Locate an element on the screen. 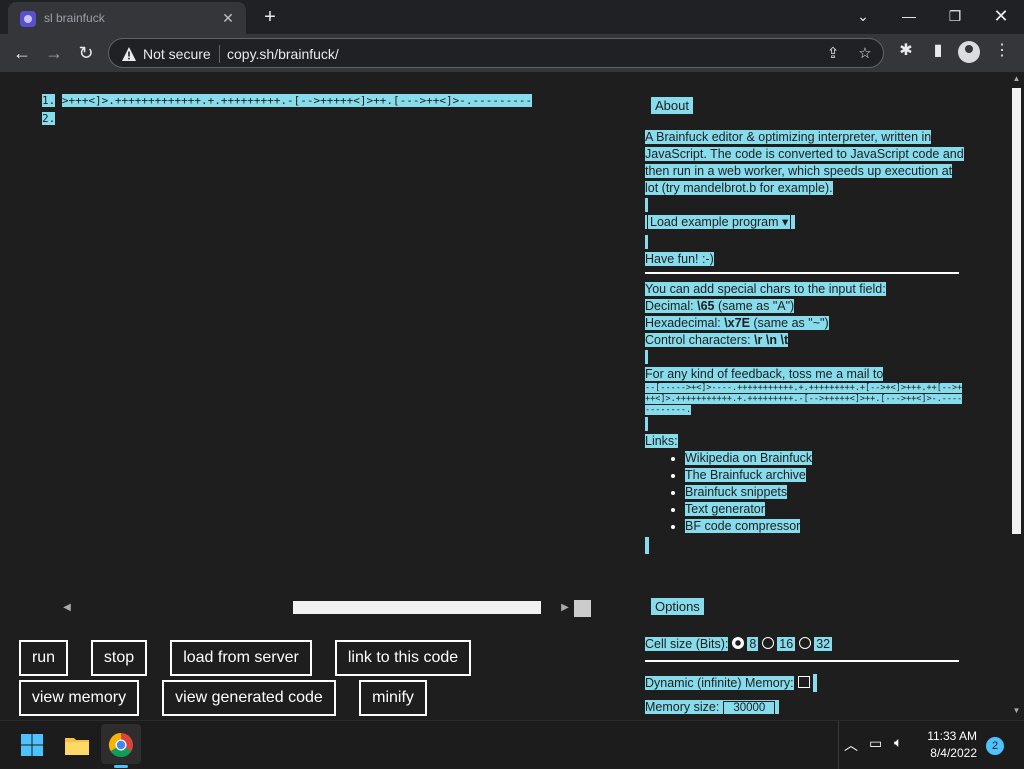 The height and width of the screenshot is (769, 1024). dynamic-memory-option: Dynamic (infinite) Memory: is located at coordinates (805, 683).